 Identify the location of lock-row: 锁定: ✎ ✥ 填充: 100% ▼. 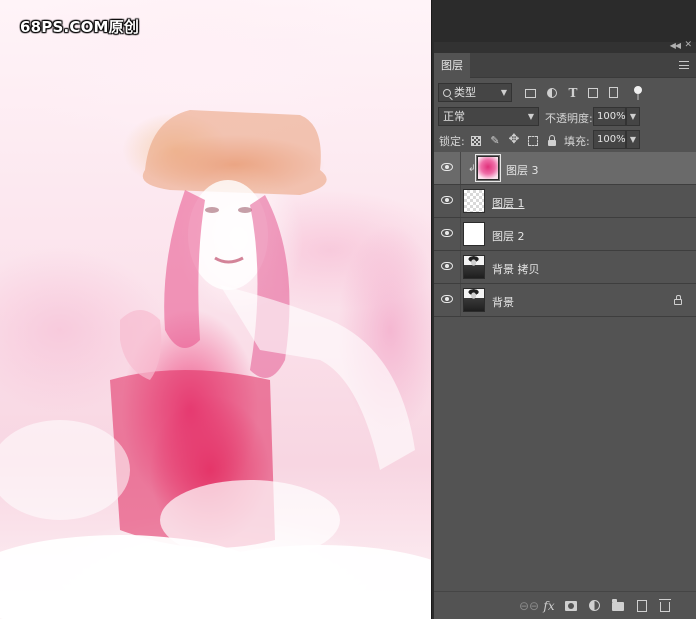
(565, 141).